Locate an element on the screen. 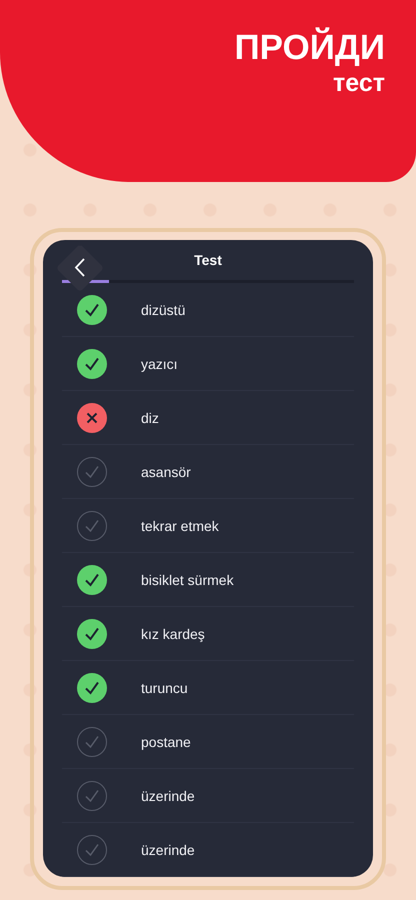 The height and width of the screenshot is (900, 416). answer-word: kız kardeş is located at coordinates (173, 634).